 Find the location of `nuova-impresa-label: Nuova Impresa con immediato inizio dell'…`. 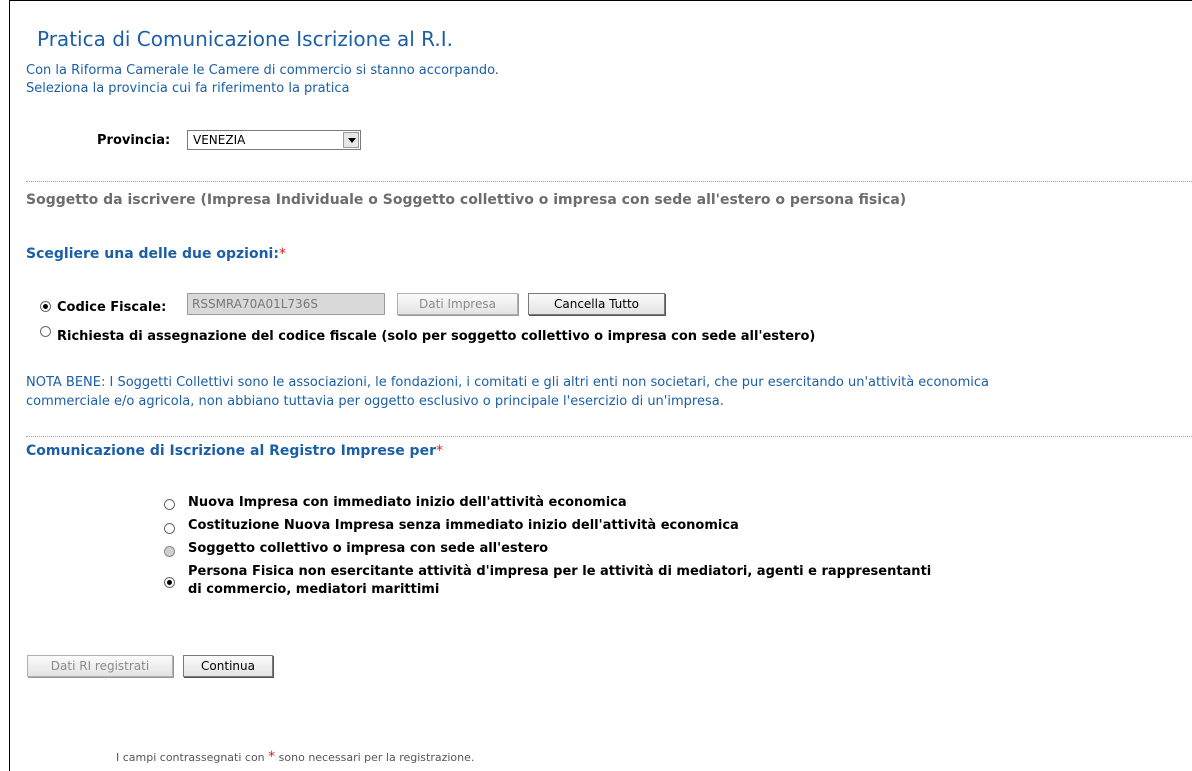

nuova-impresa-label: Nuova Impresa con immediato inizio dell'… is located at coordinates (407, 502).